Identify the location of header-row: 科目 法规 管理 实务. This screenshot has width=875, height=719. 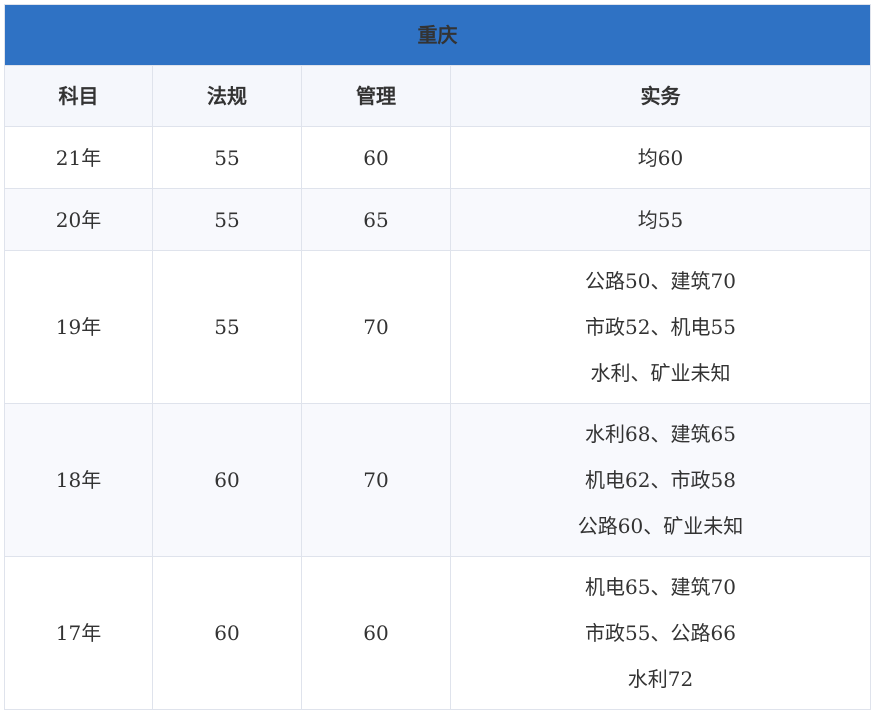
(437, 96).